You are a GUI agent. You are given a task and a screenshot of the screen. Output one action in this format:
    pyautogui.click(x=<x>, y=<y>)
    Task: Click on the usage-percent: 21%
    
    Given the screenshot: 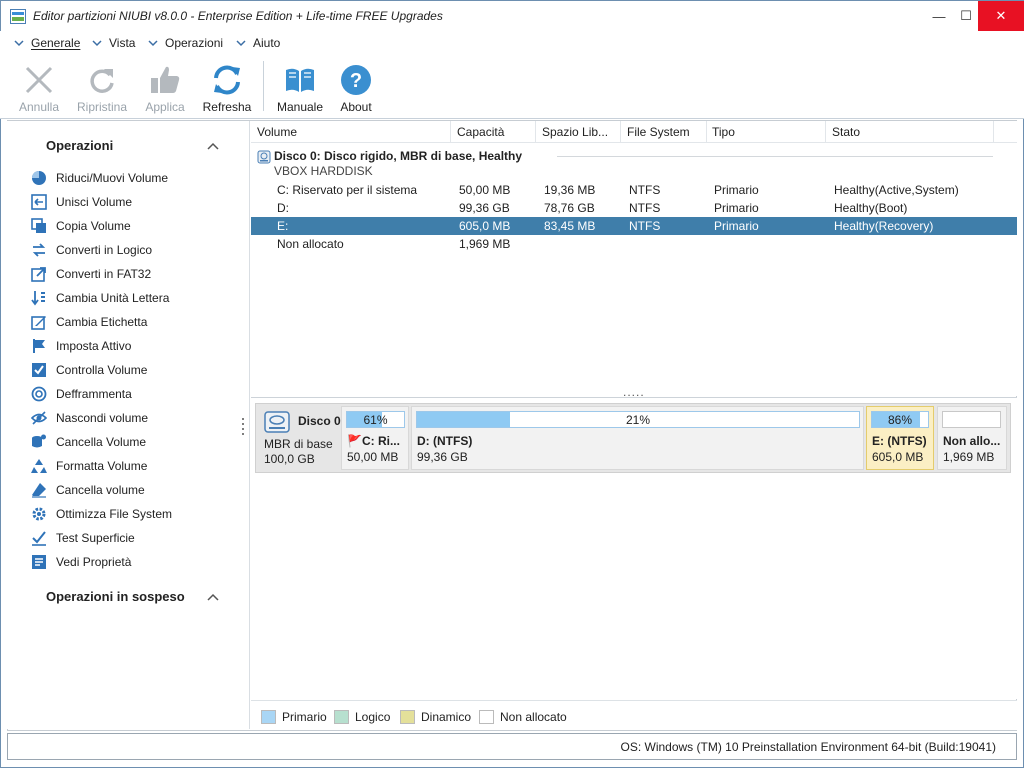 What is the action you would take?
    pyautogui.click(x=638, y=420)
    